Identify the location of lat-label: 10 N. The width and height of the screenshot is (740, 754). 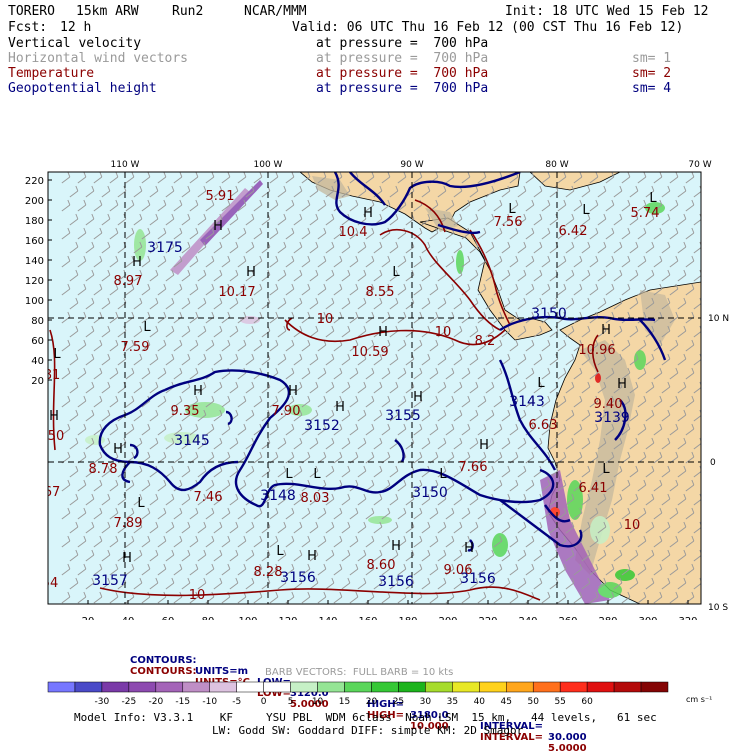
(718, 319).